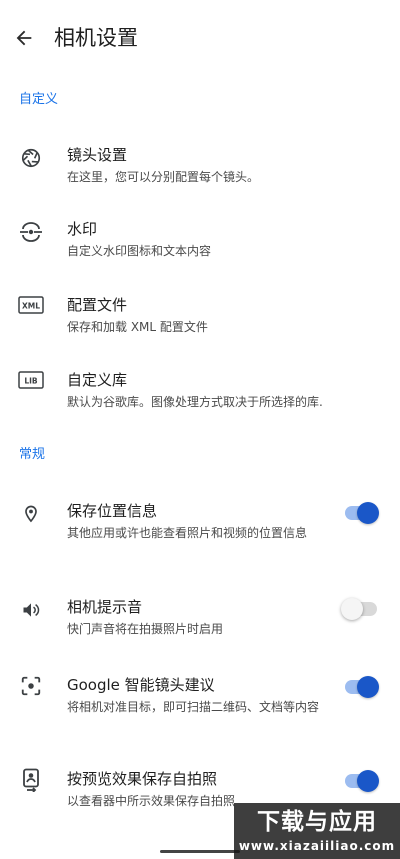  I want to click on selfie-icon, so click(31, 780).